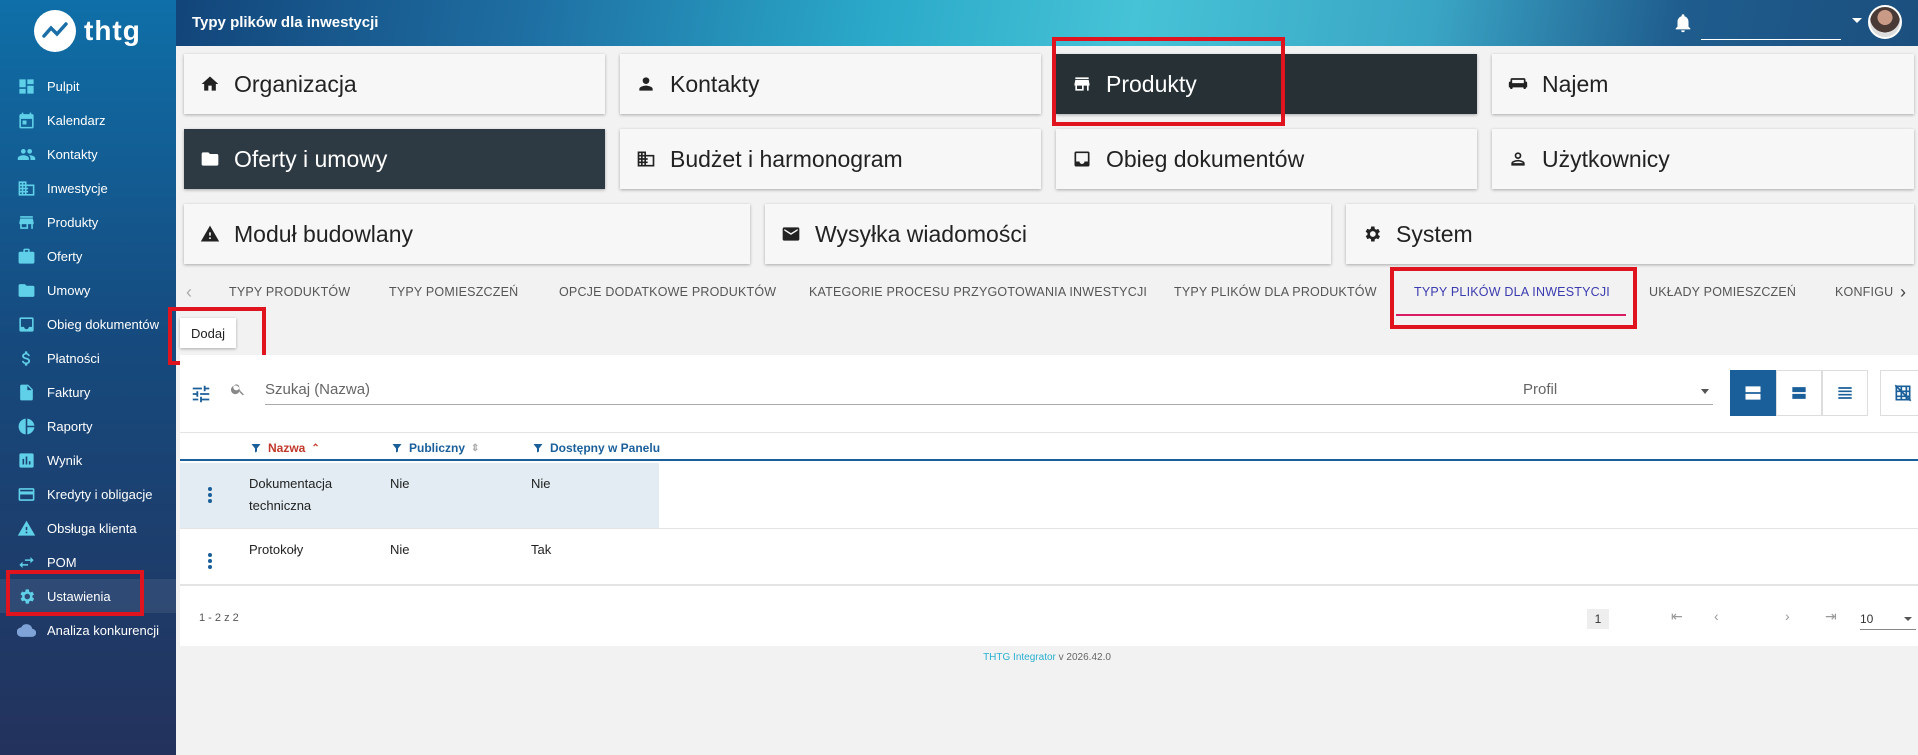  I want to click on sidebar-item-platnosci: Płatności, so click(88, 358).